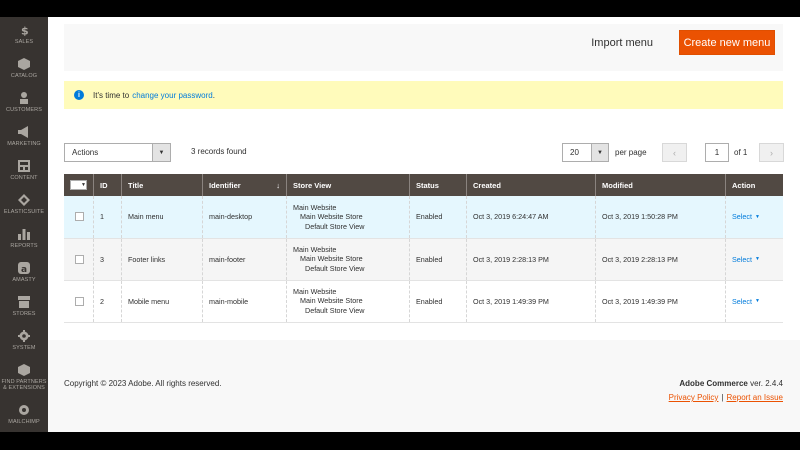  I want to click on column-created: Created, so click(531, 185).